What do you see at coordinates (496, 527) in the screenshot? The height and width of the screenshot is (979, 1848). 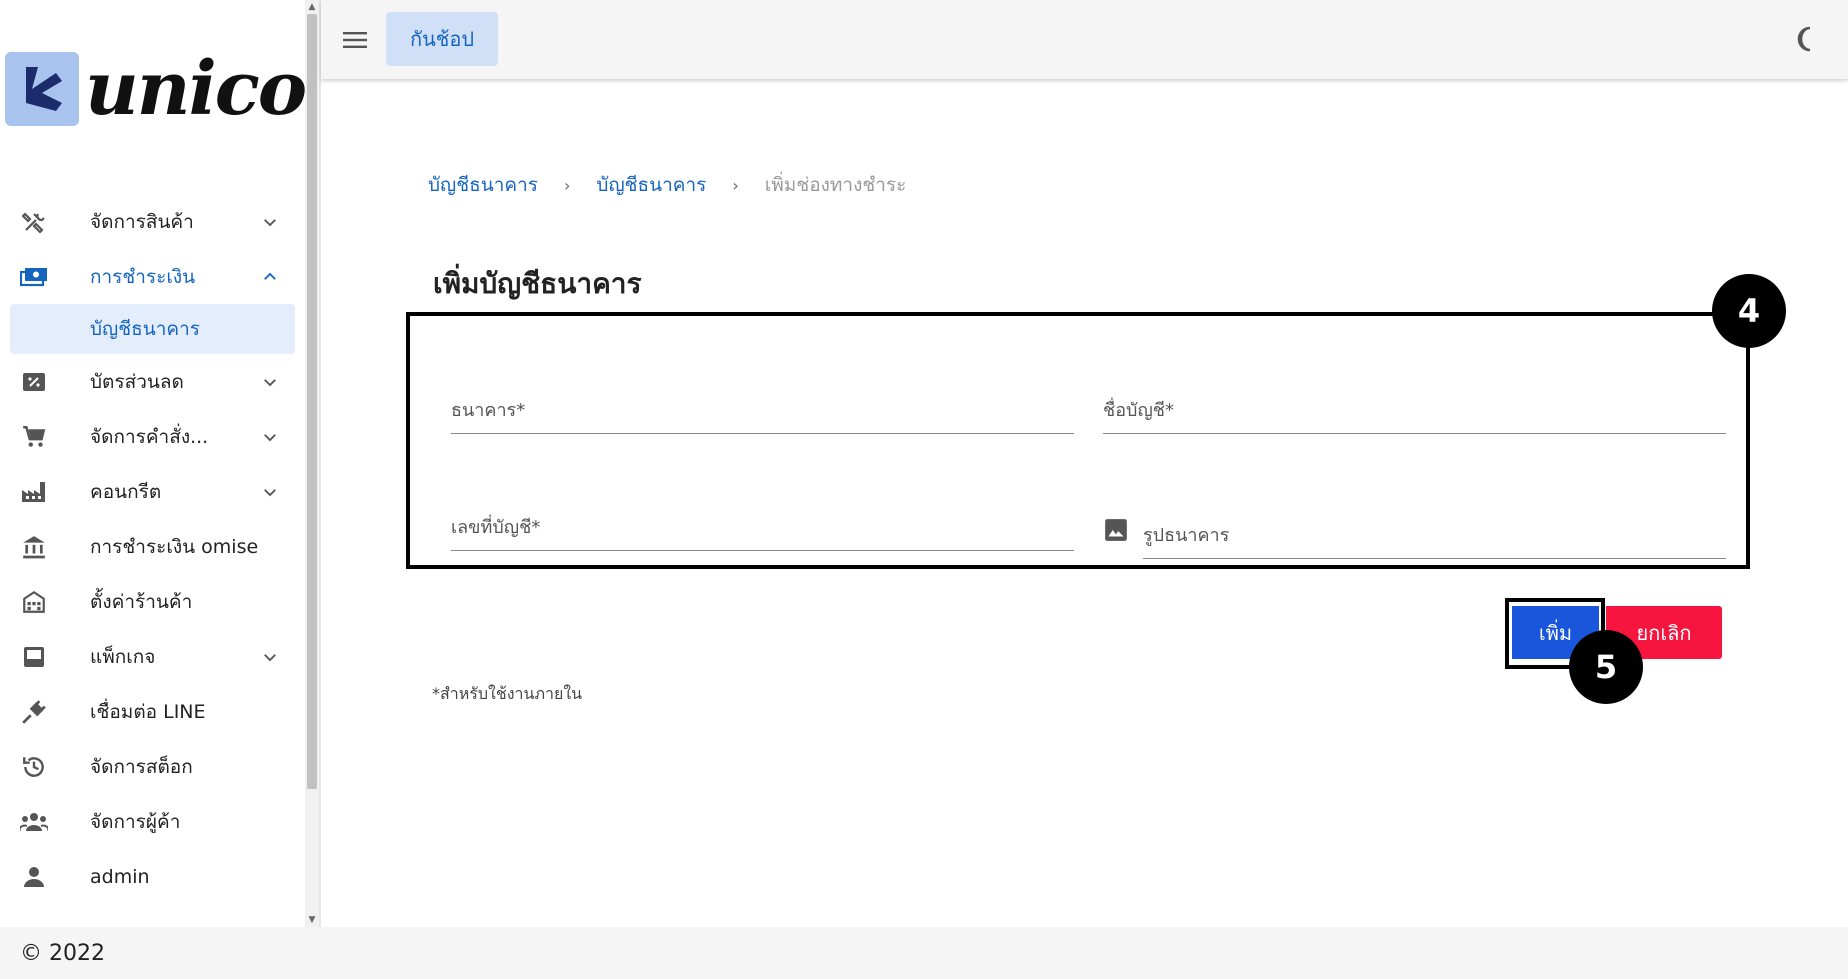 I see `account-number-field-label: เลขที่บัญชี*` at bounding box center [496, 527].